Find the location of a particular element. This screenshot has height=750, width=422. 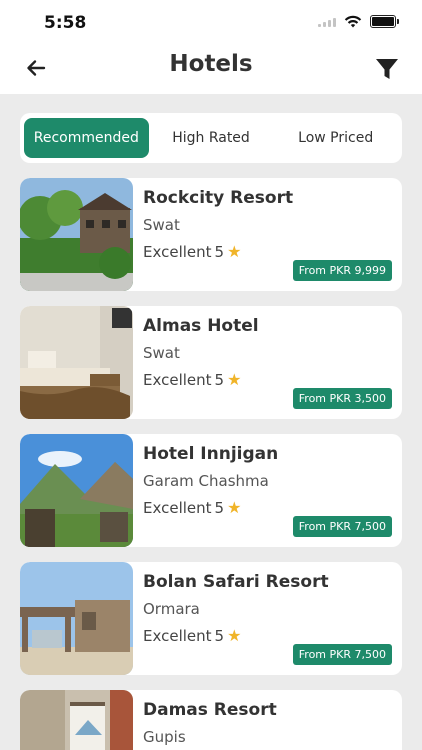

tab-recommended: Recommended is located at coordinates (86, 138).